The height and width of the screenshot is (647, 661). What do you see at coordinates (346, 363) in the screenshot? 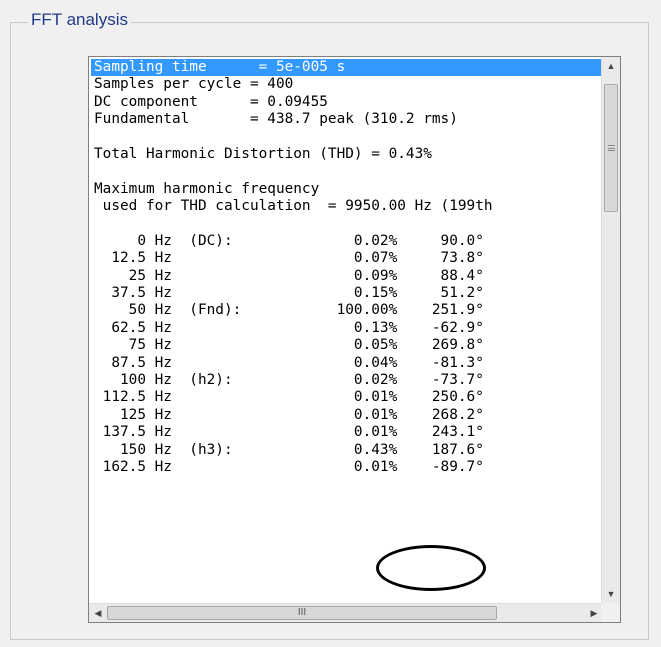
I see `list-item: 87.5 Hz 0.04% -81.3°` at bounding box center [346, 363].